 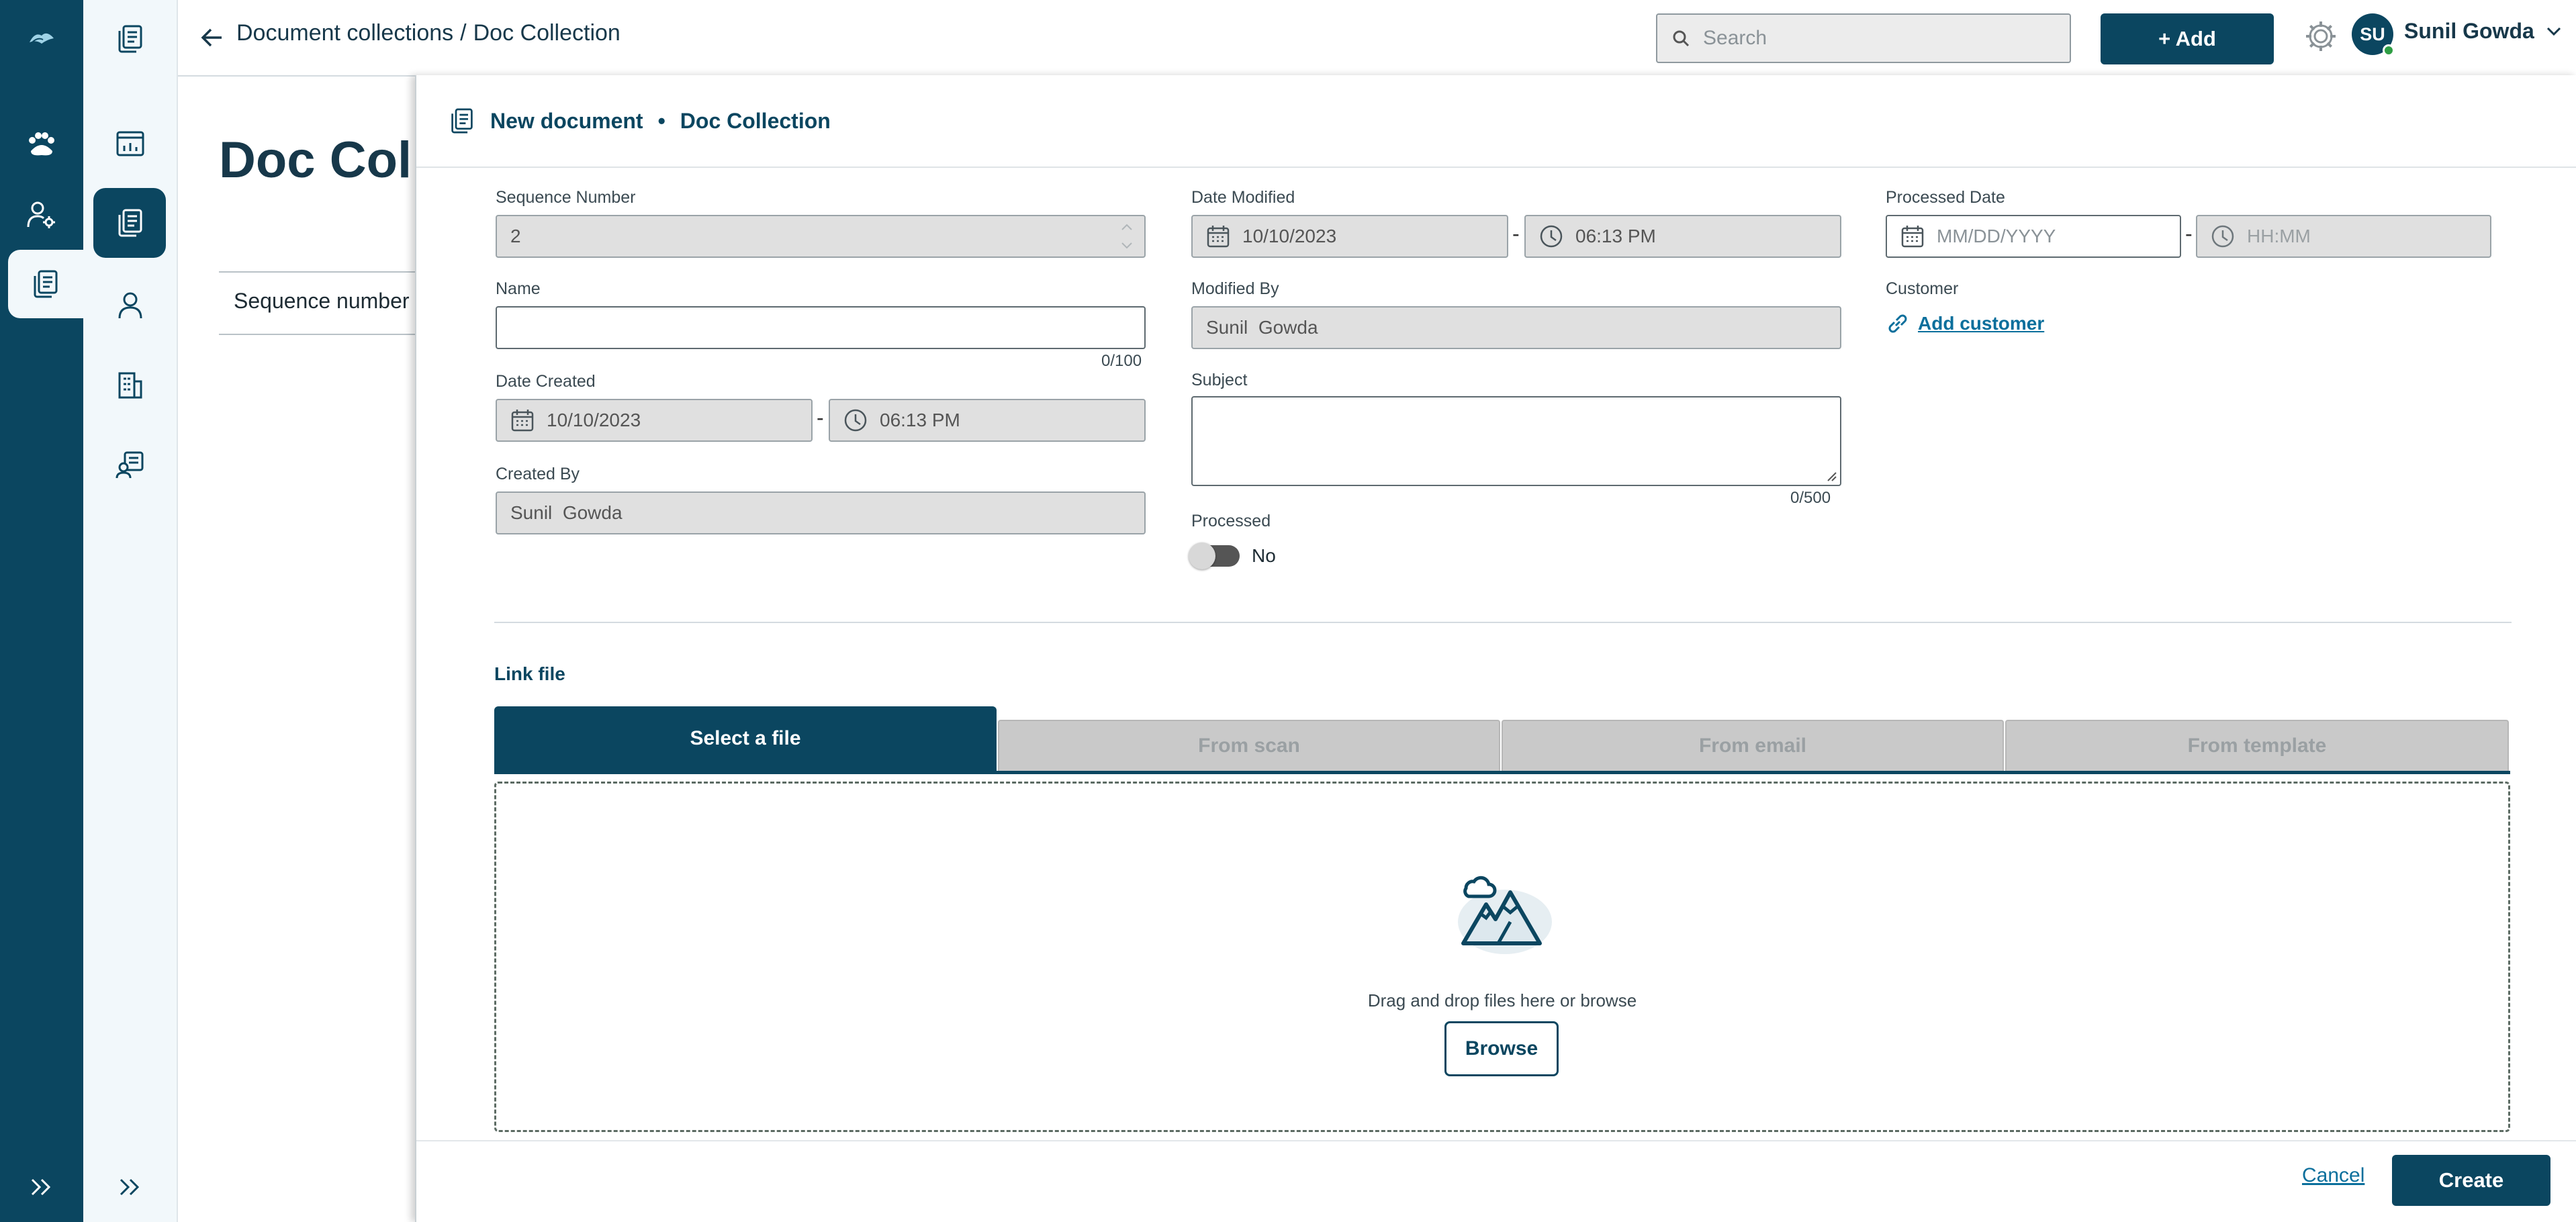 I want to click on add-customer-link: Add customer, so click(x=1965, y=324).